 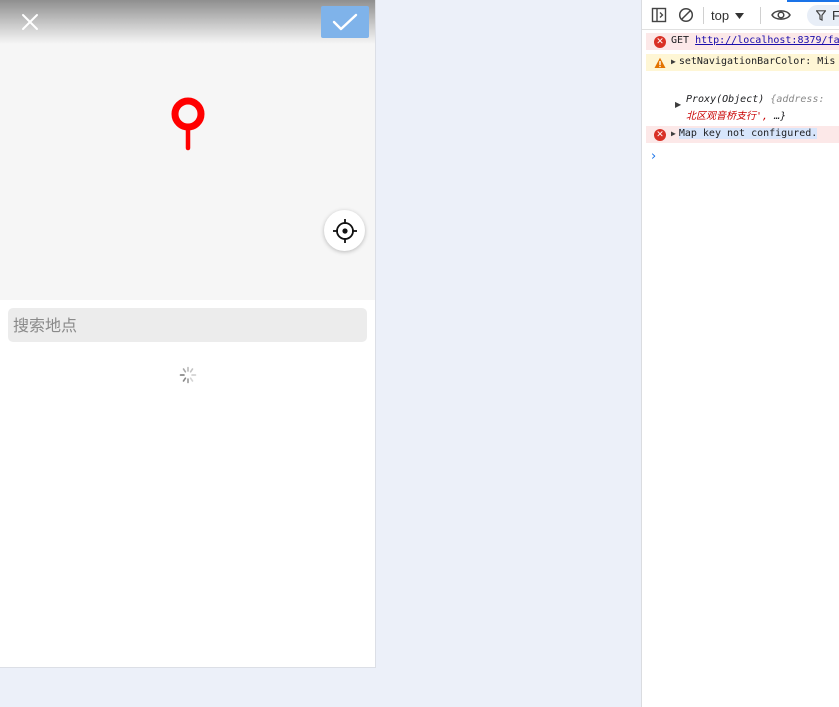 I want to click on crosshair-icon, so click(x=344, y=230).